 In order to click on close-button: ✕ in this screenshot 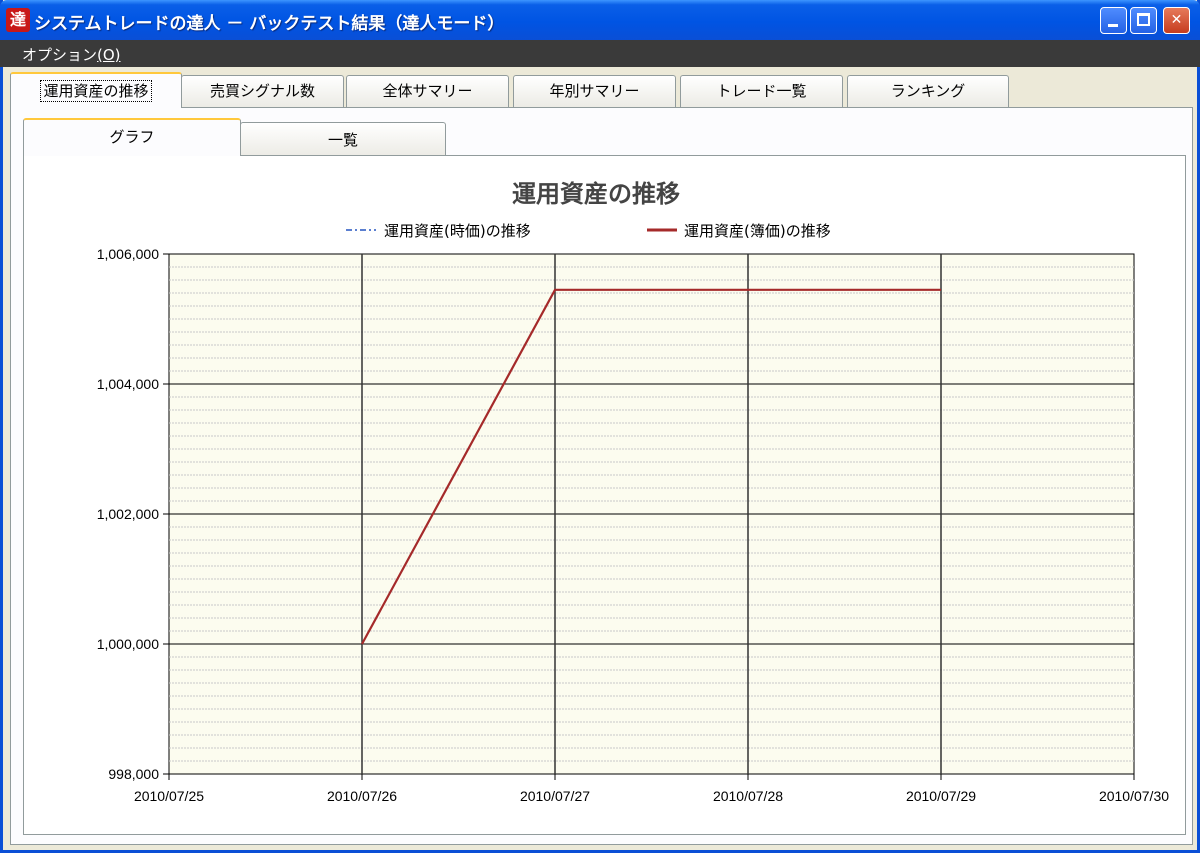, I will do `click(1176, 20)`.